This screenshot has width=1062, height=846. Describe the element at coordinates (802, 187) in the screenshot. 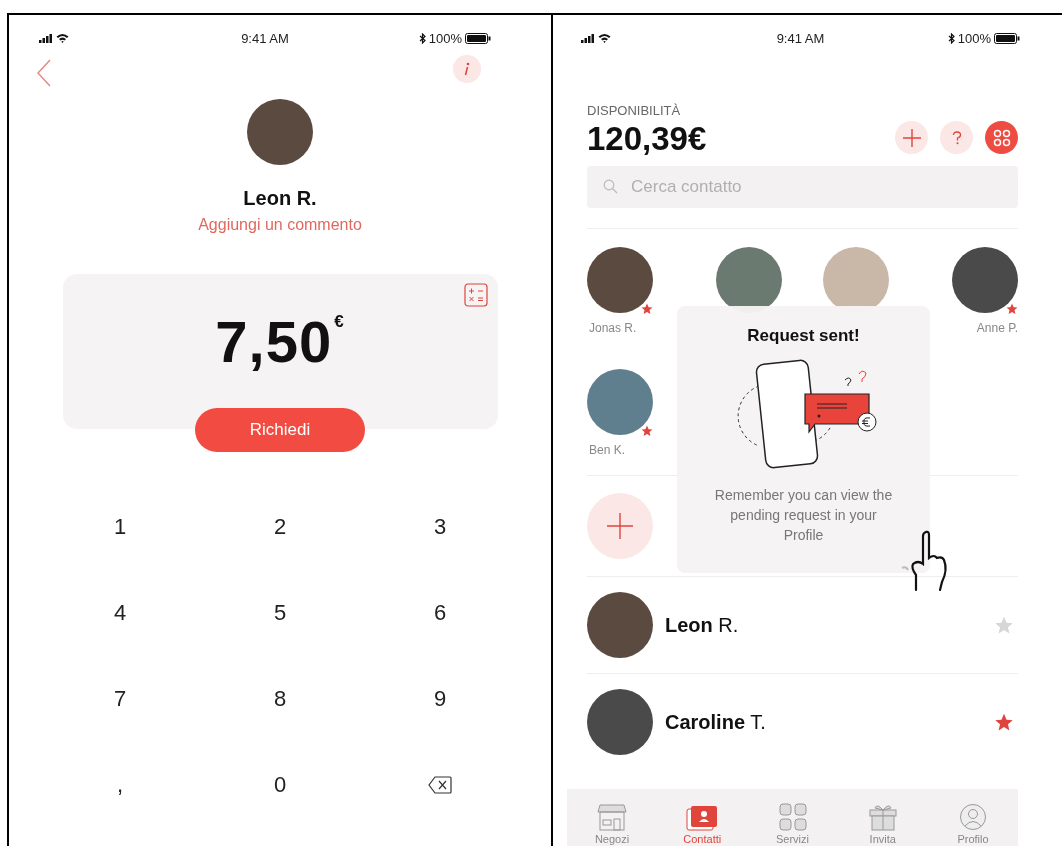

I see `search-field: Cerca contatto` at that location.